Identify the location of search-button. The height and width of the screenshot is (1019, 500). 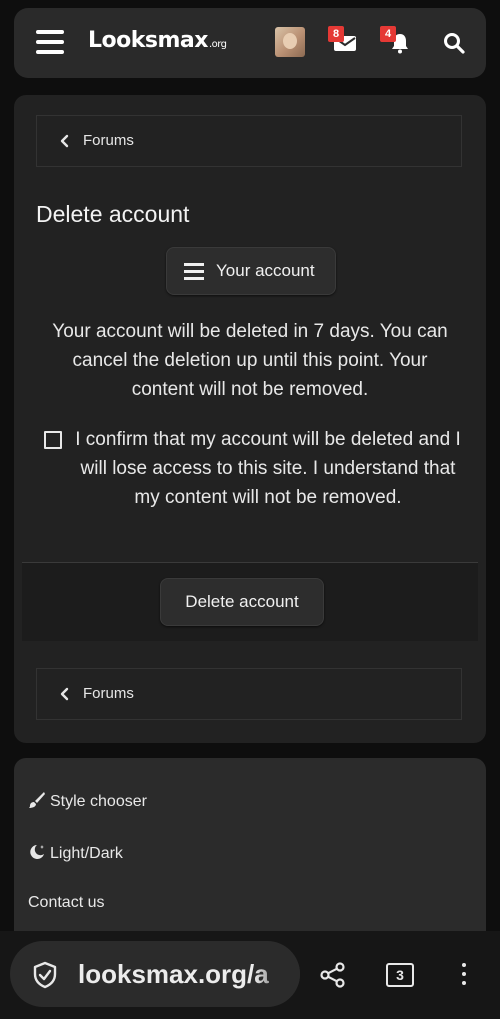
(454, 45).